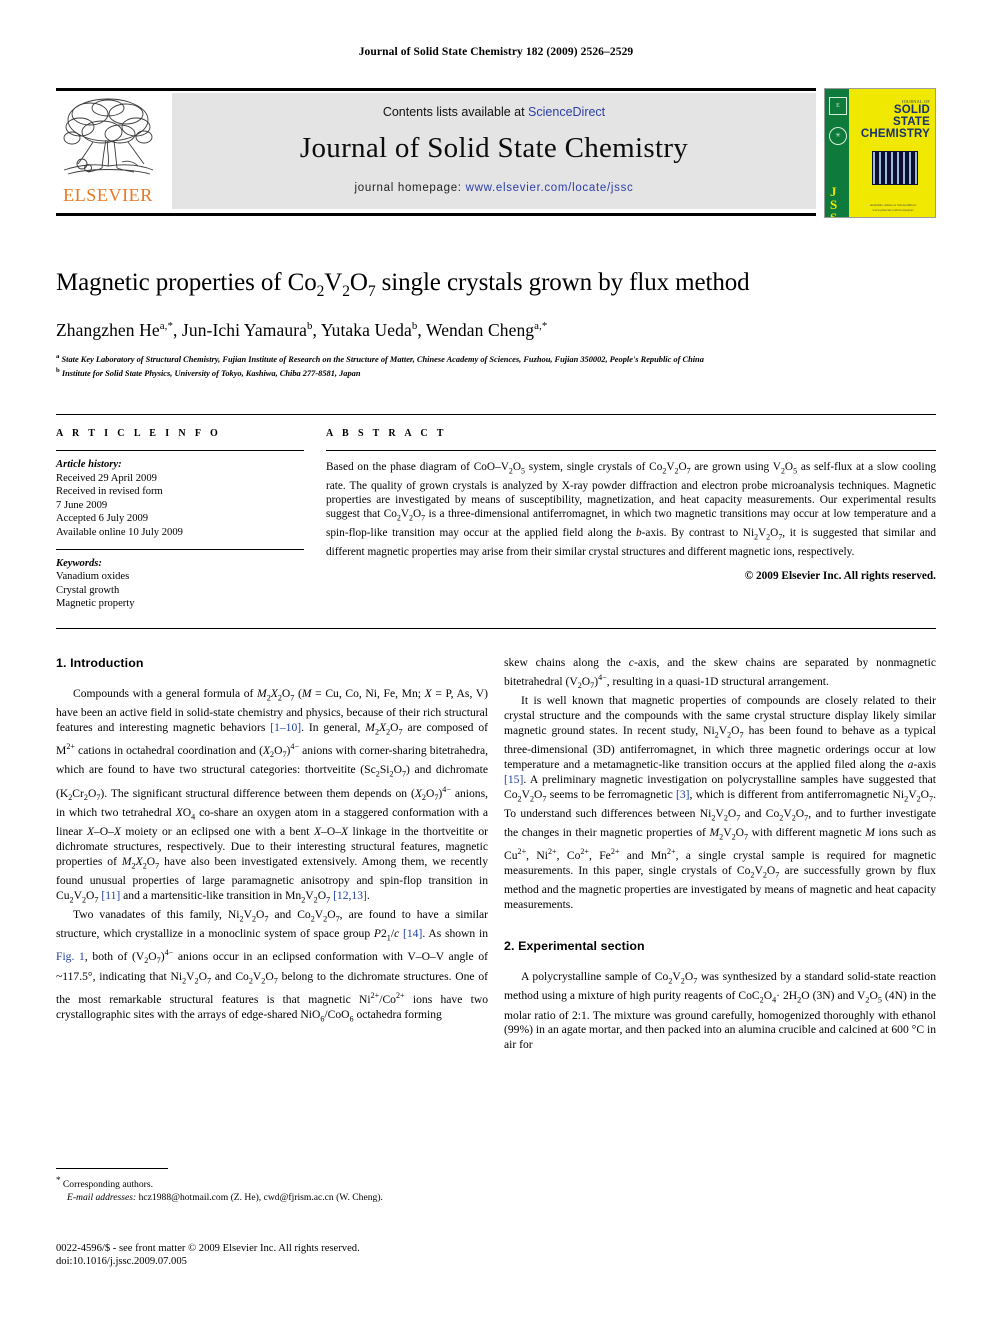 The width and height of the screenshot is (992, 1323). I want to click on cover-spine-letters: J S S C, so click(834, 201).